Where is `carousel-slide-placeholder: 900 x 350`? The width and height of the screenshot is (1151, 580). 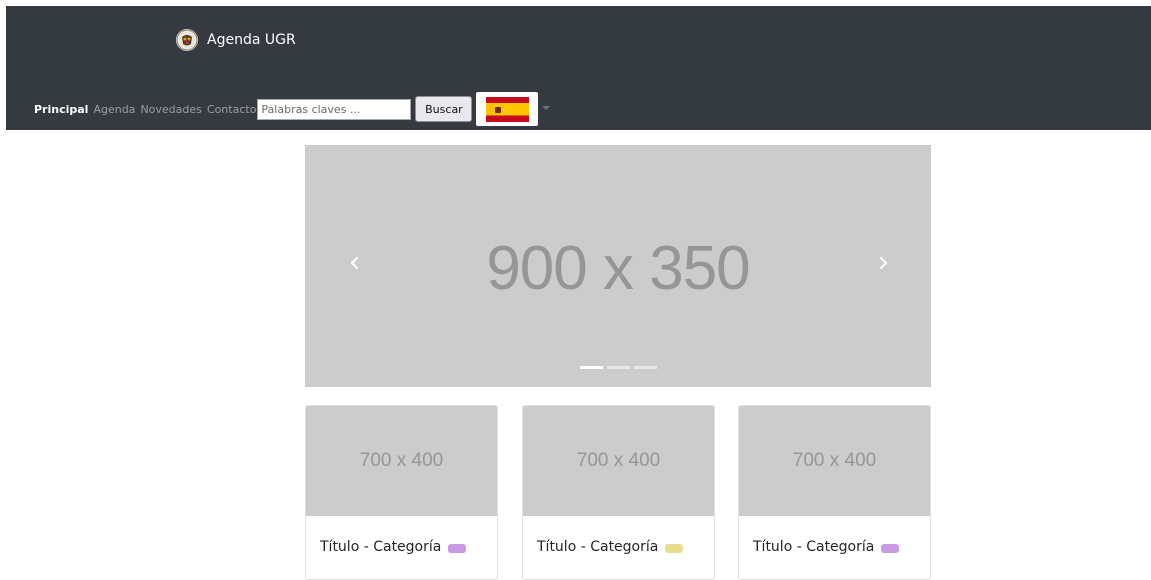
carousel-slide-placeholder: 900 x 350 is located at coordinates (618, 268).